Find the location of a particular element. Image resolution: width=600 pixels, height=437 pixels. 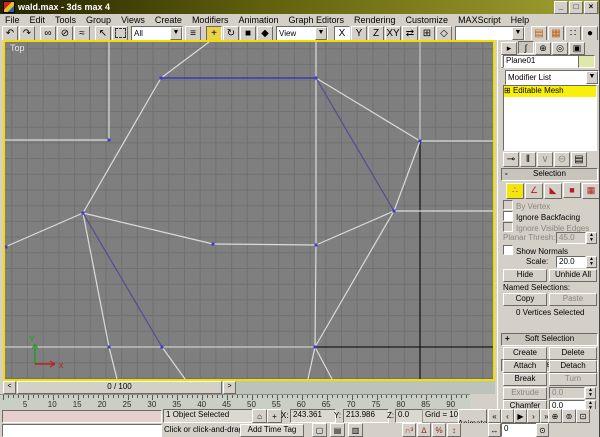

transform-gizmo-button: ▥ is located at coordinates (355, 430).